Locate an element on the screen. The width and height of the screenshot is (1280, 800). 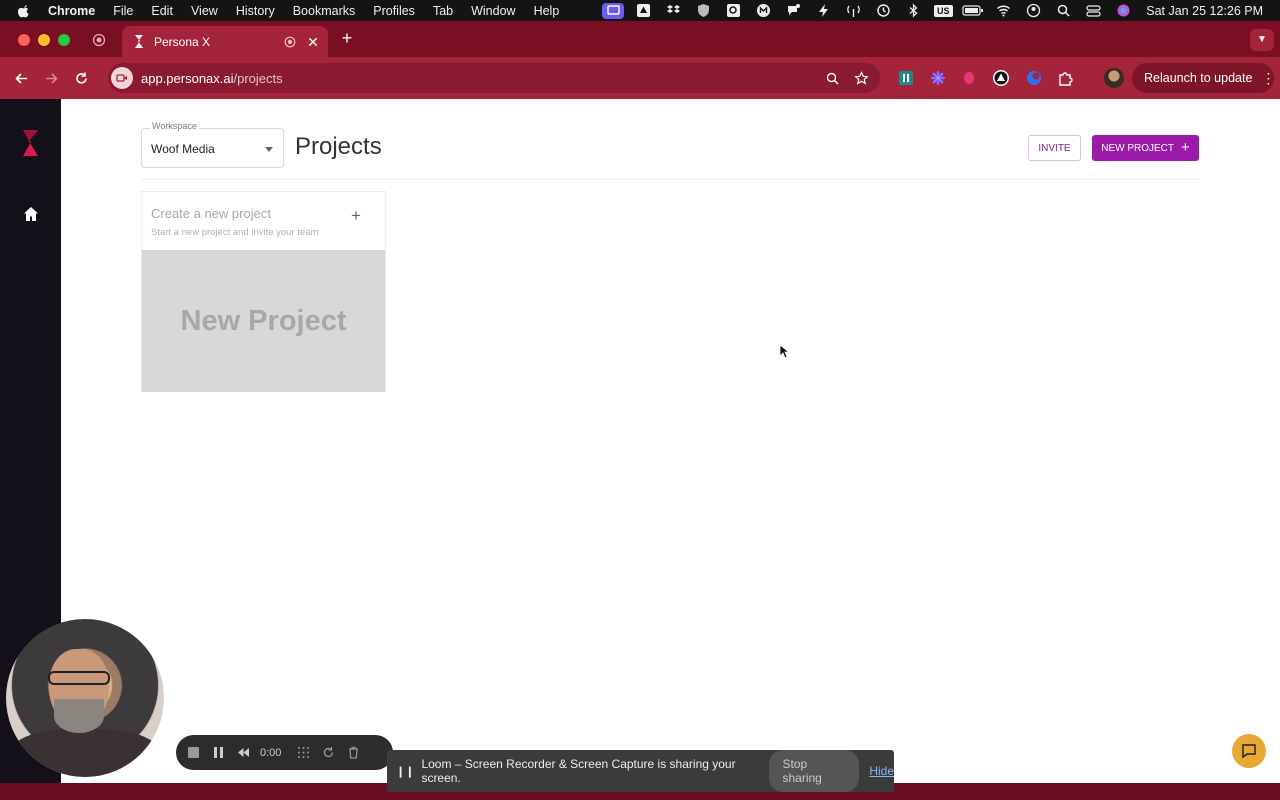
relaunch-label: Relaunch to update is located at coordinates (1198, 78).